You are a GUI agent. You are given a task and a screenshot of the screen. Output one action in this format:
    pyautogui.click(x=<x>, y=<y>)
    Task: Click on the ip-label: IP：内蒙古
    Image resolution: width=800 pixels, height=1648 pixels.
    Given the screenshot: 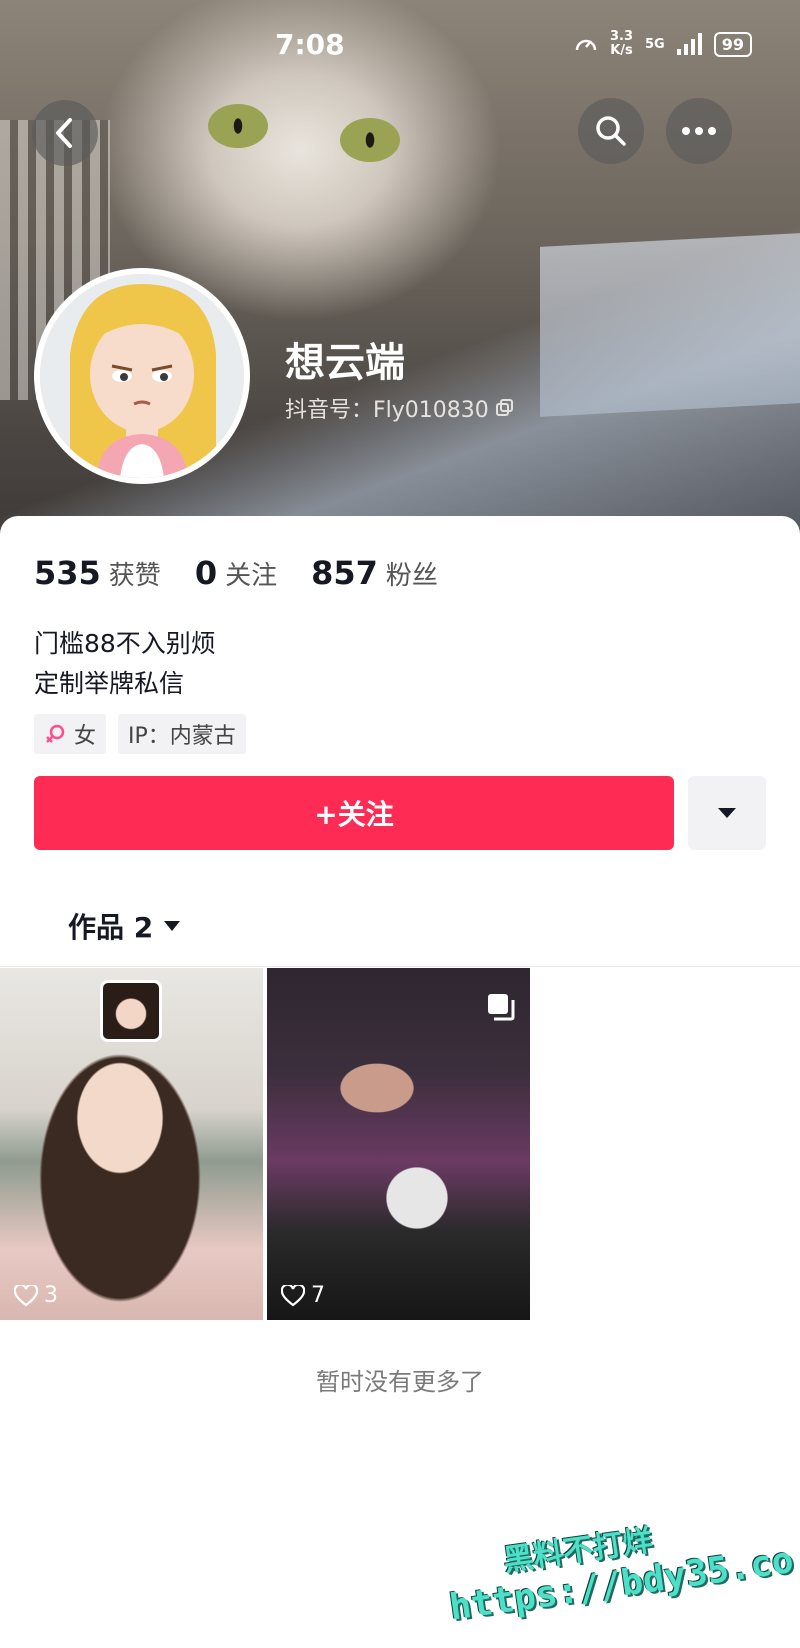 What is the action you would take?
    pyautogui.click(x=182, y=736)
    